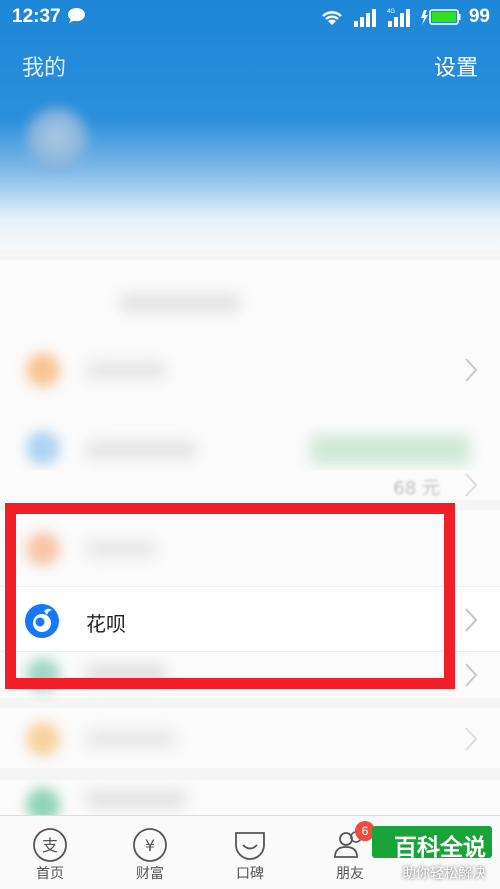  Describe the element at coordinates (250, 17) in the screenshot. I see `status-bar: 12:37 4G 99` at that location.